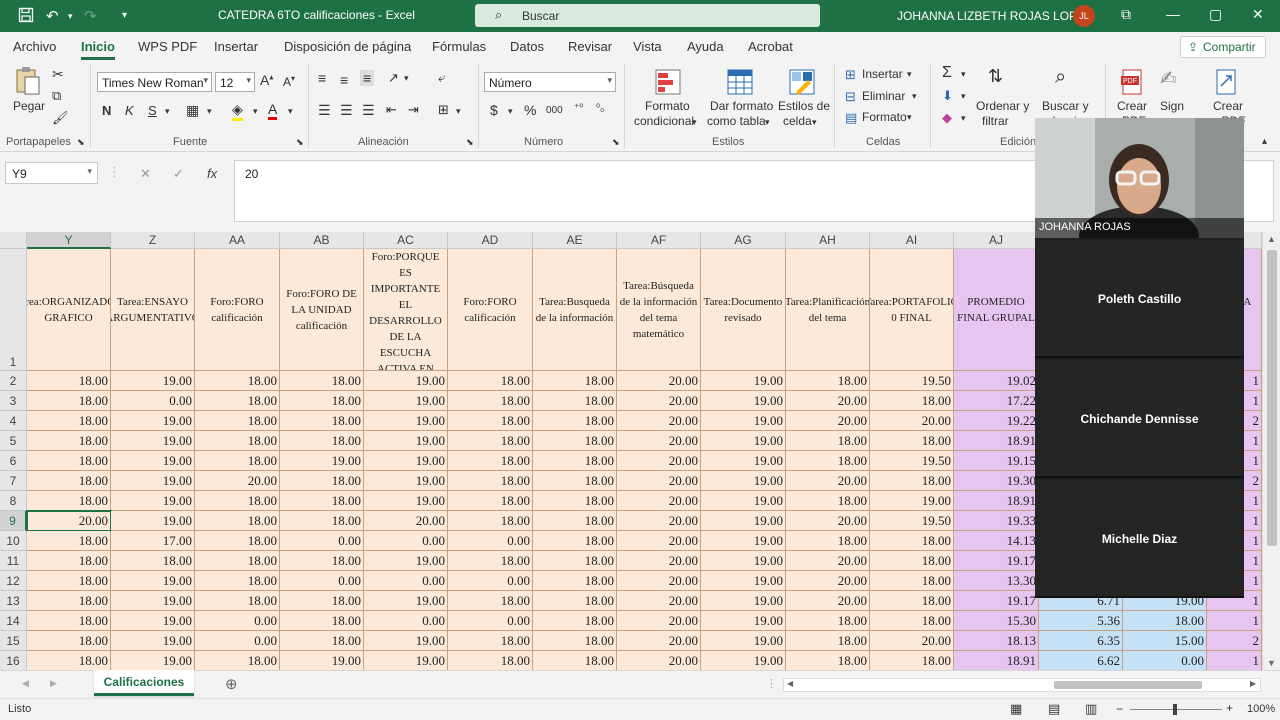 The image size is (1280, 720). I want to click on zoom-slider-thumb, so click(1175, 709).